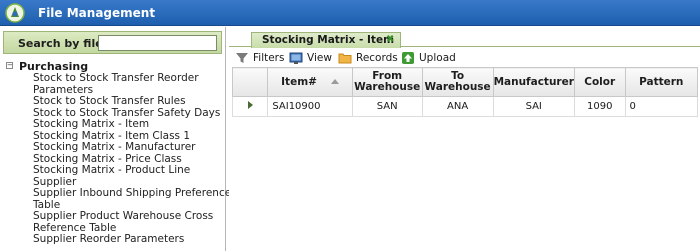  What do you see at coordinates (112, 170) in the screenshot?
I see `tree-item: Stocking Matrix - Product Line` at bounding box center [112, 170].